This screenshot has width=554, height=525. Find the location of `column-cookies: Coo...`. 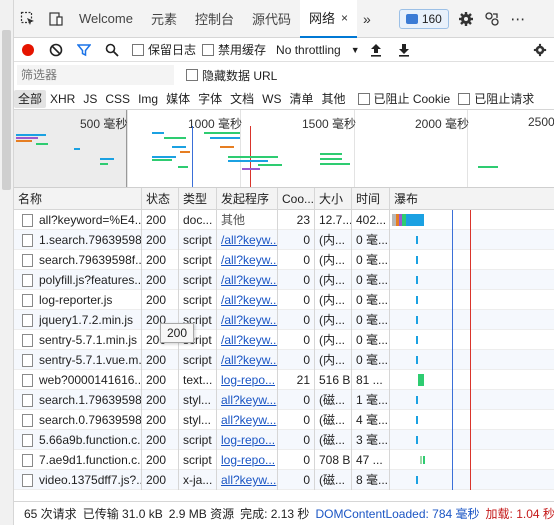

column-cookies: Coo... is located at coordinates (296, 199).